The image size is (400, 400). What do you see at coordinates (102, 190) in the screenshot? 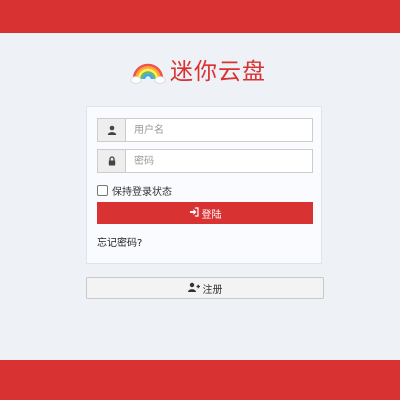
I see `remember-checkbox` at bounding box center [102, 190].